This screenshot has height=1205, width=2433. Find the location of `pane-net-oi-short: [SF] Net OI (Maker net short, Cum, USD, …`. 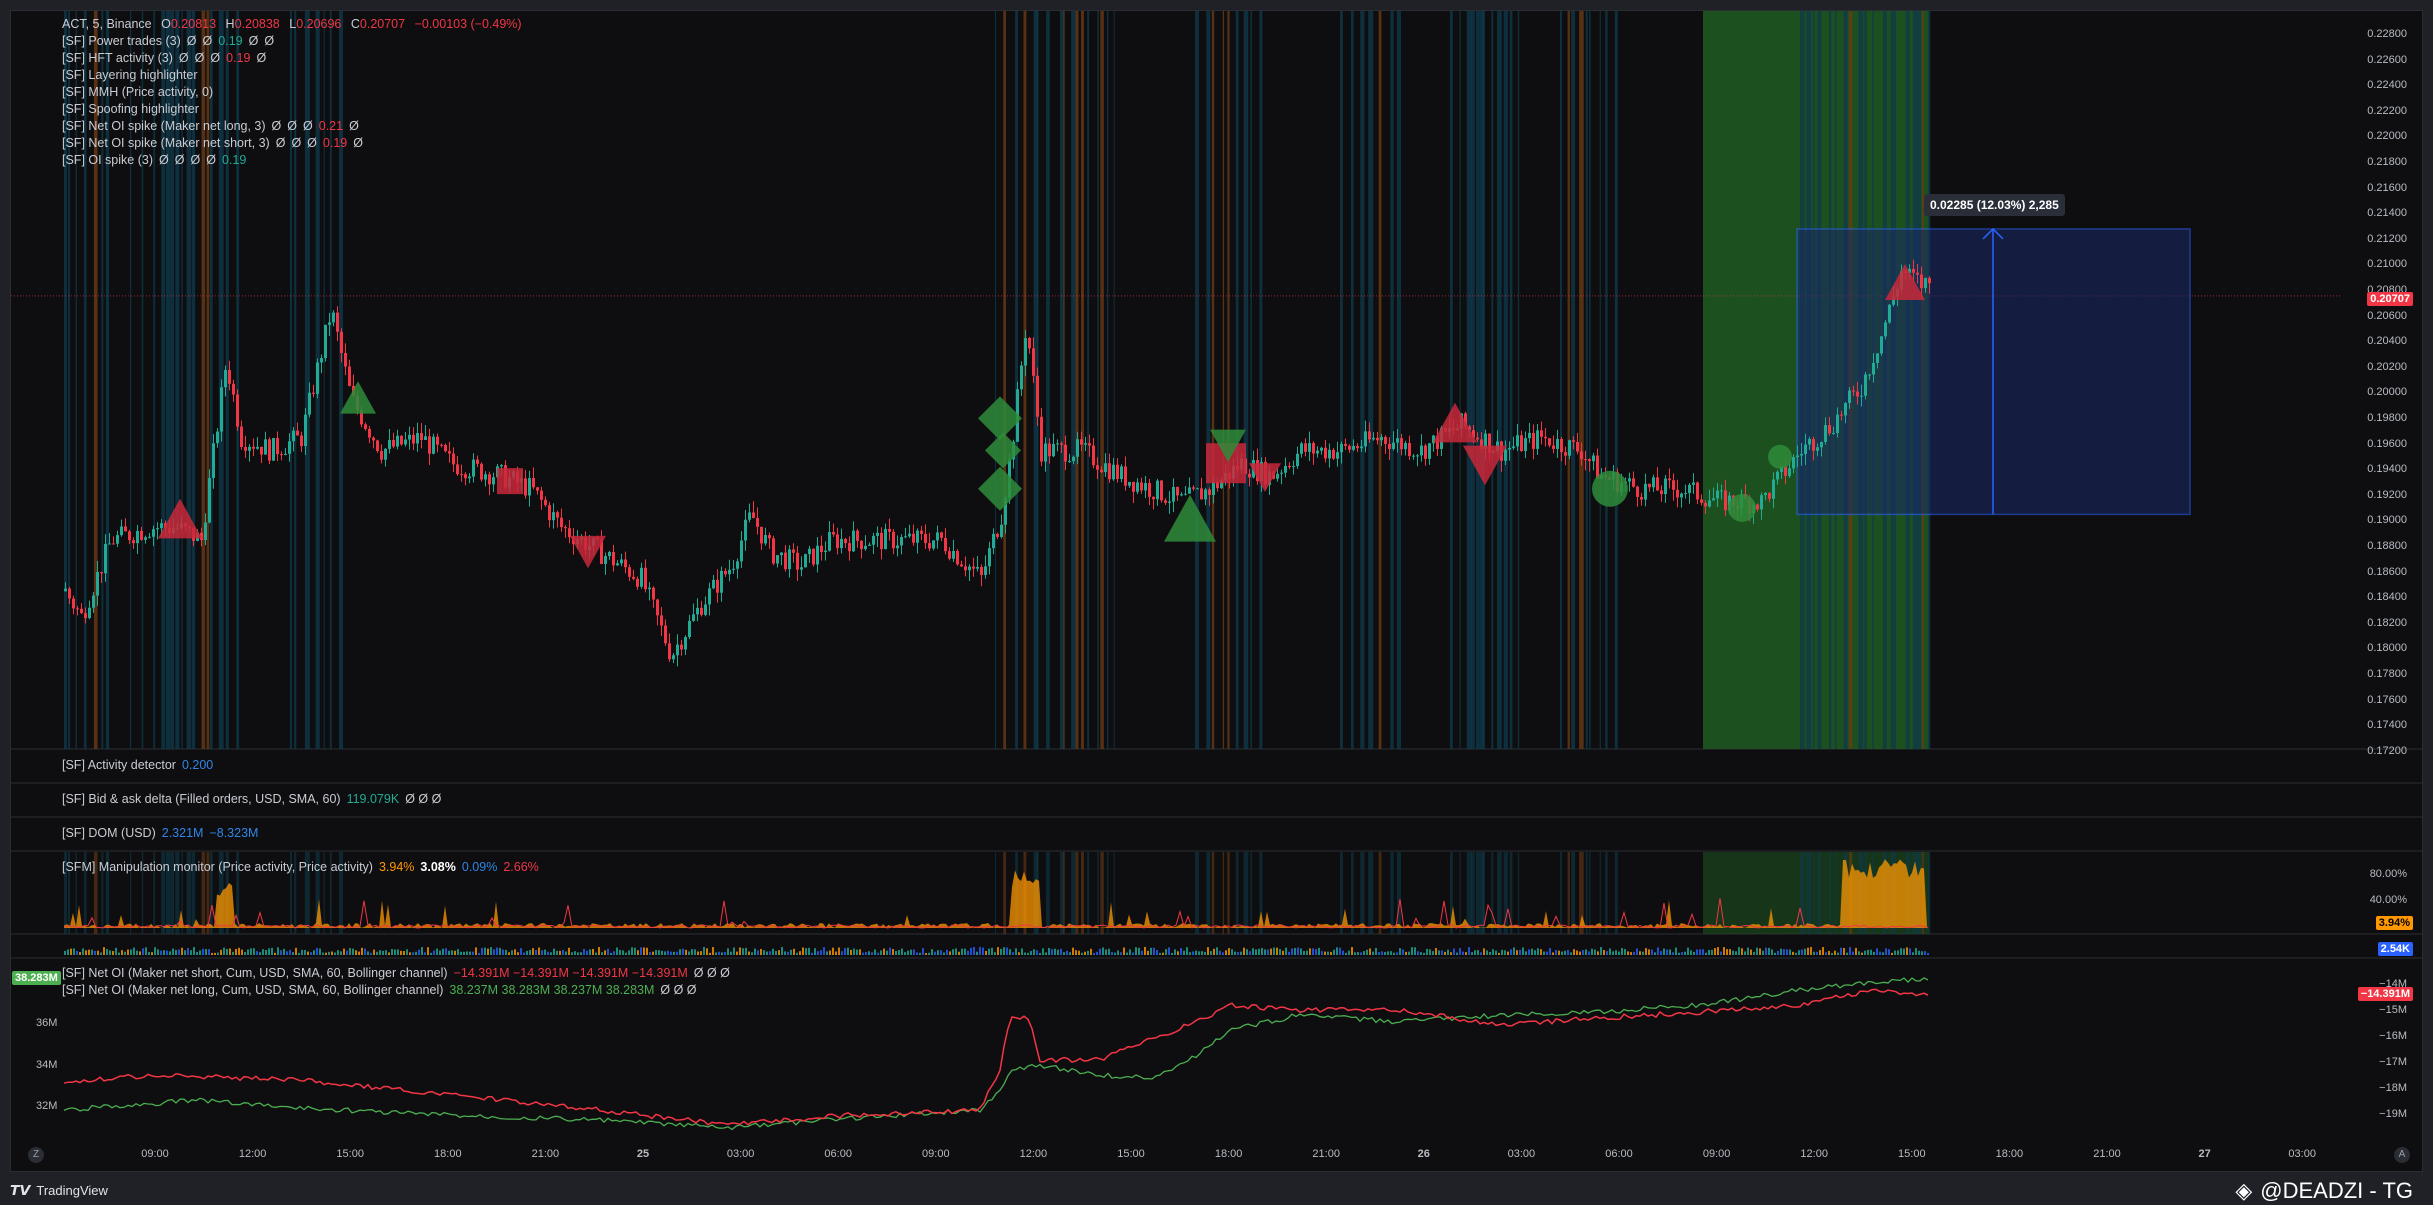

pane-net-oi-short: [SF] Net OI (Maker net short, Cum, USD, … is located at coordinates (399, 973).